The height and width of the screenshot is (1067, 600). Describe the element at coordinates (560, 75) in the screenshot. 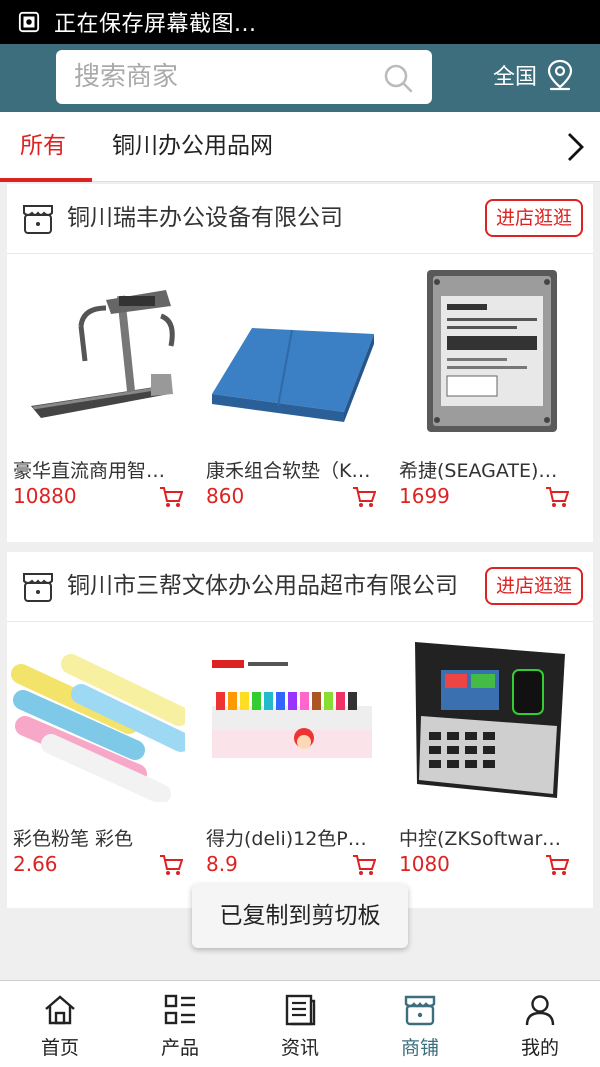

I see `location-pin-icon` at that location.